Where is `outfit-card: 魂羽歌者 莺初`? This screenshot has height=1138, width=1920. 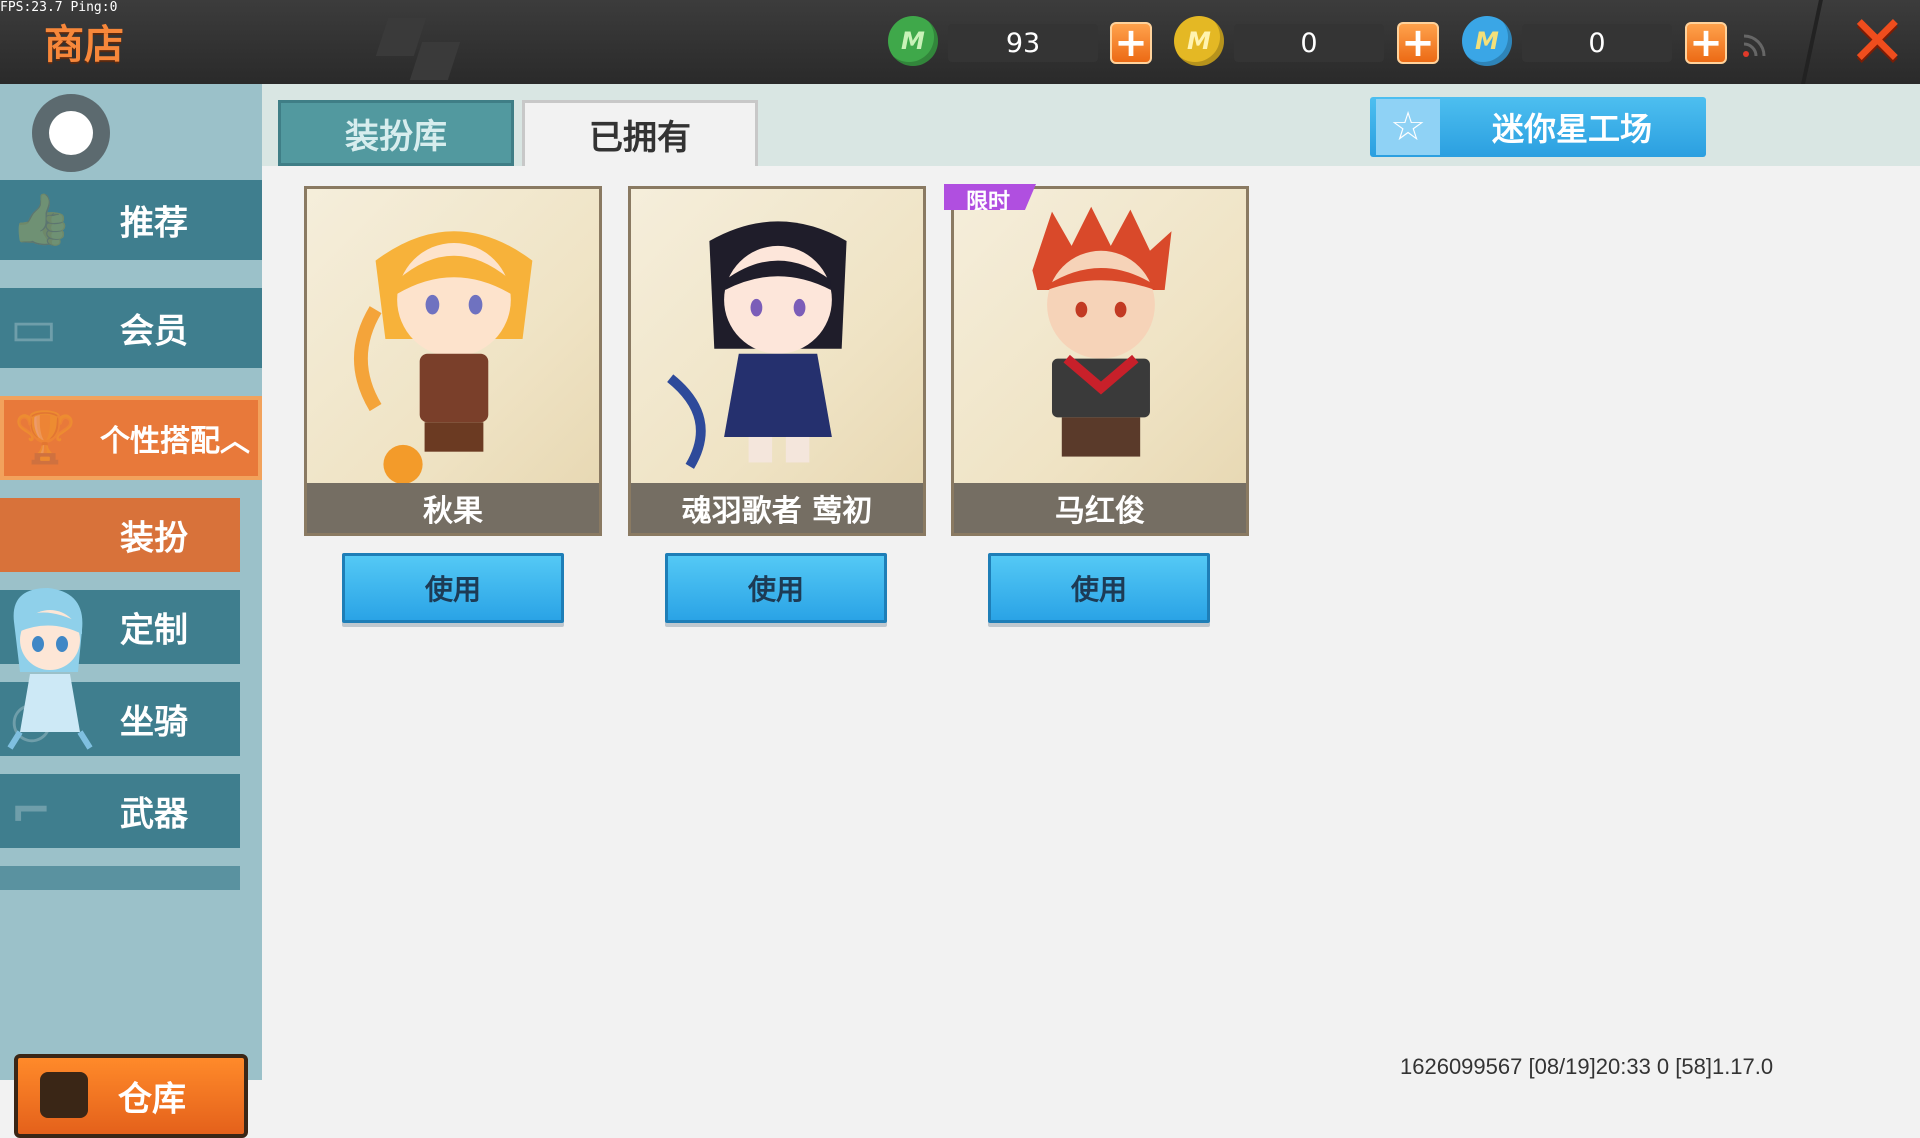
outfit-card: 魂羽歌者 莺初 is located at coordinates (777, 361).